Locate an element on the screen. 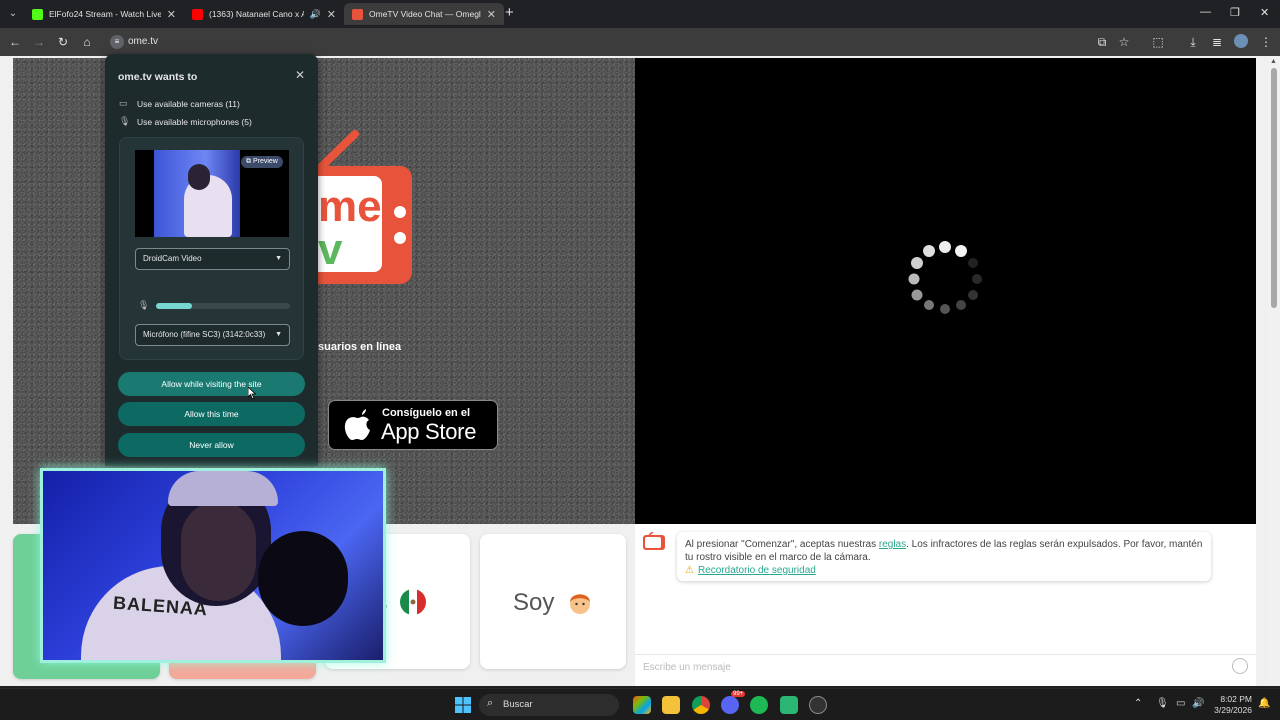 Image resolution: width=1280 pixels, height=720 pixels. preview-badge: ⧉ Preview is located at coordinates (262, 162).